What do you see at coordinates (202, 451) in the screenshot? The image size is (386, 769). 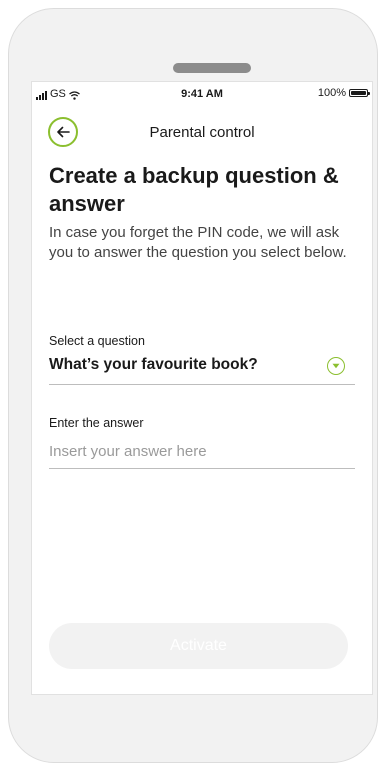 I see `answer-input` at bounding box center [202, 451].